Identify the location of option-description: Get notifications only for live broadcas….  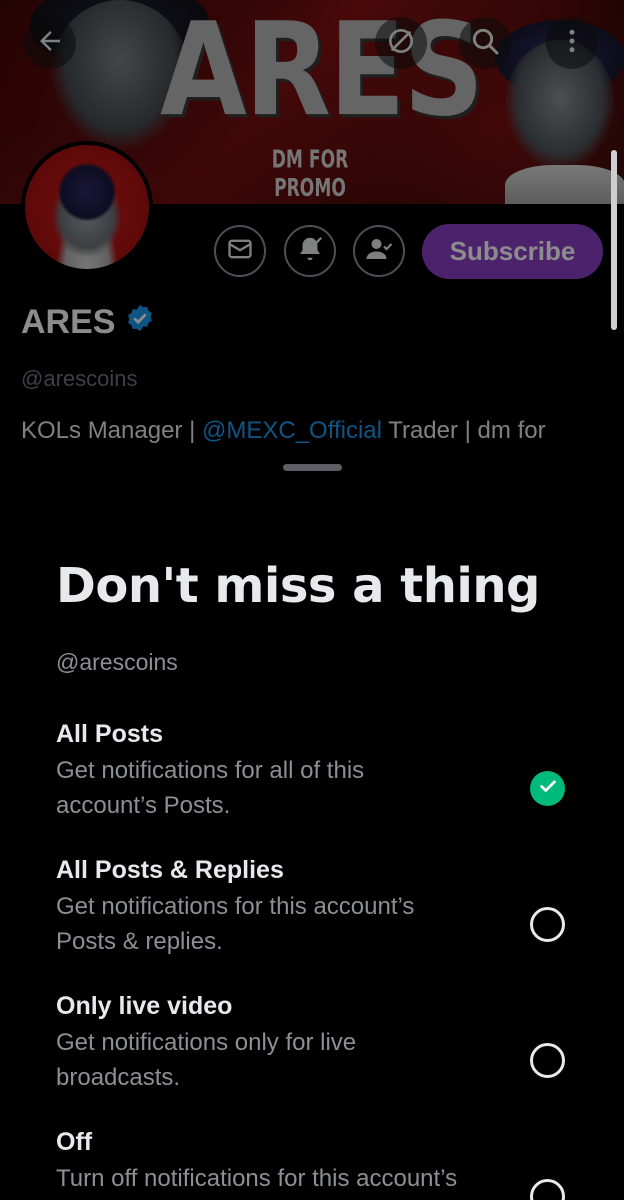
(276, 1060).